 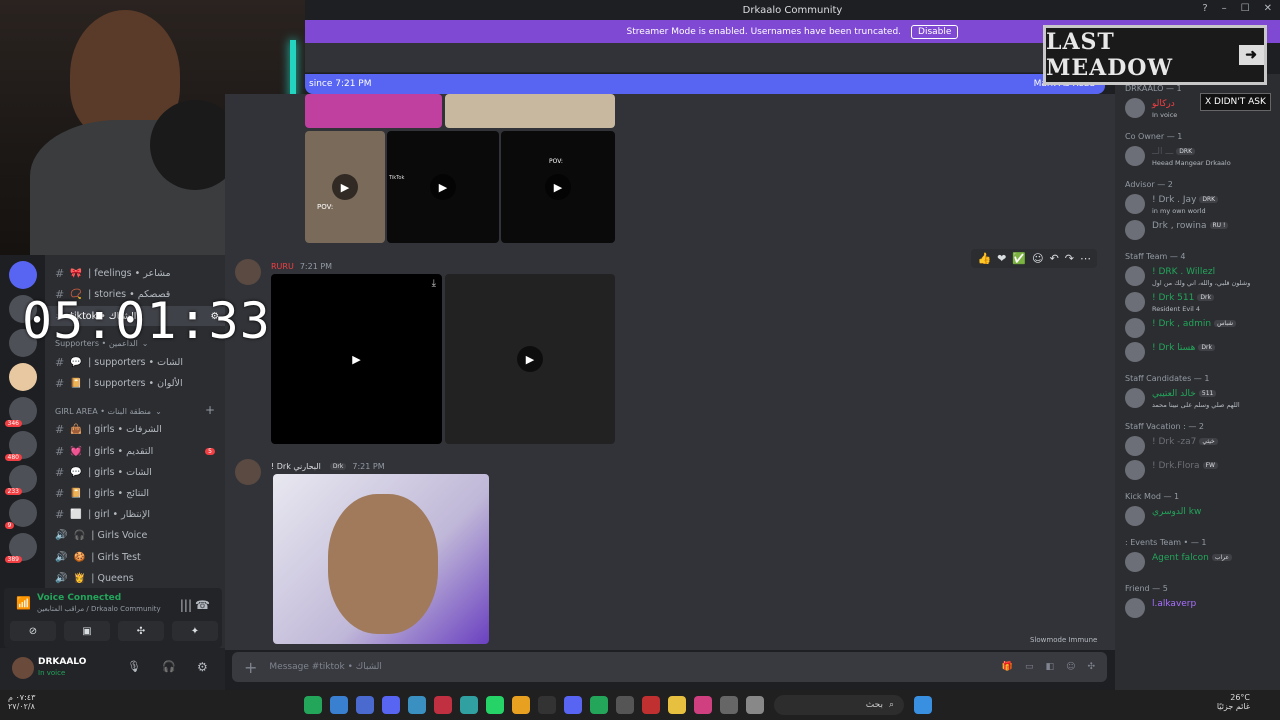 What do you see at coordinates (365, 705) in the screenshot?
I see `shield-icon` at bounding box center [365, 705].